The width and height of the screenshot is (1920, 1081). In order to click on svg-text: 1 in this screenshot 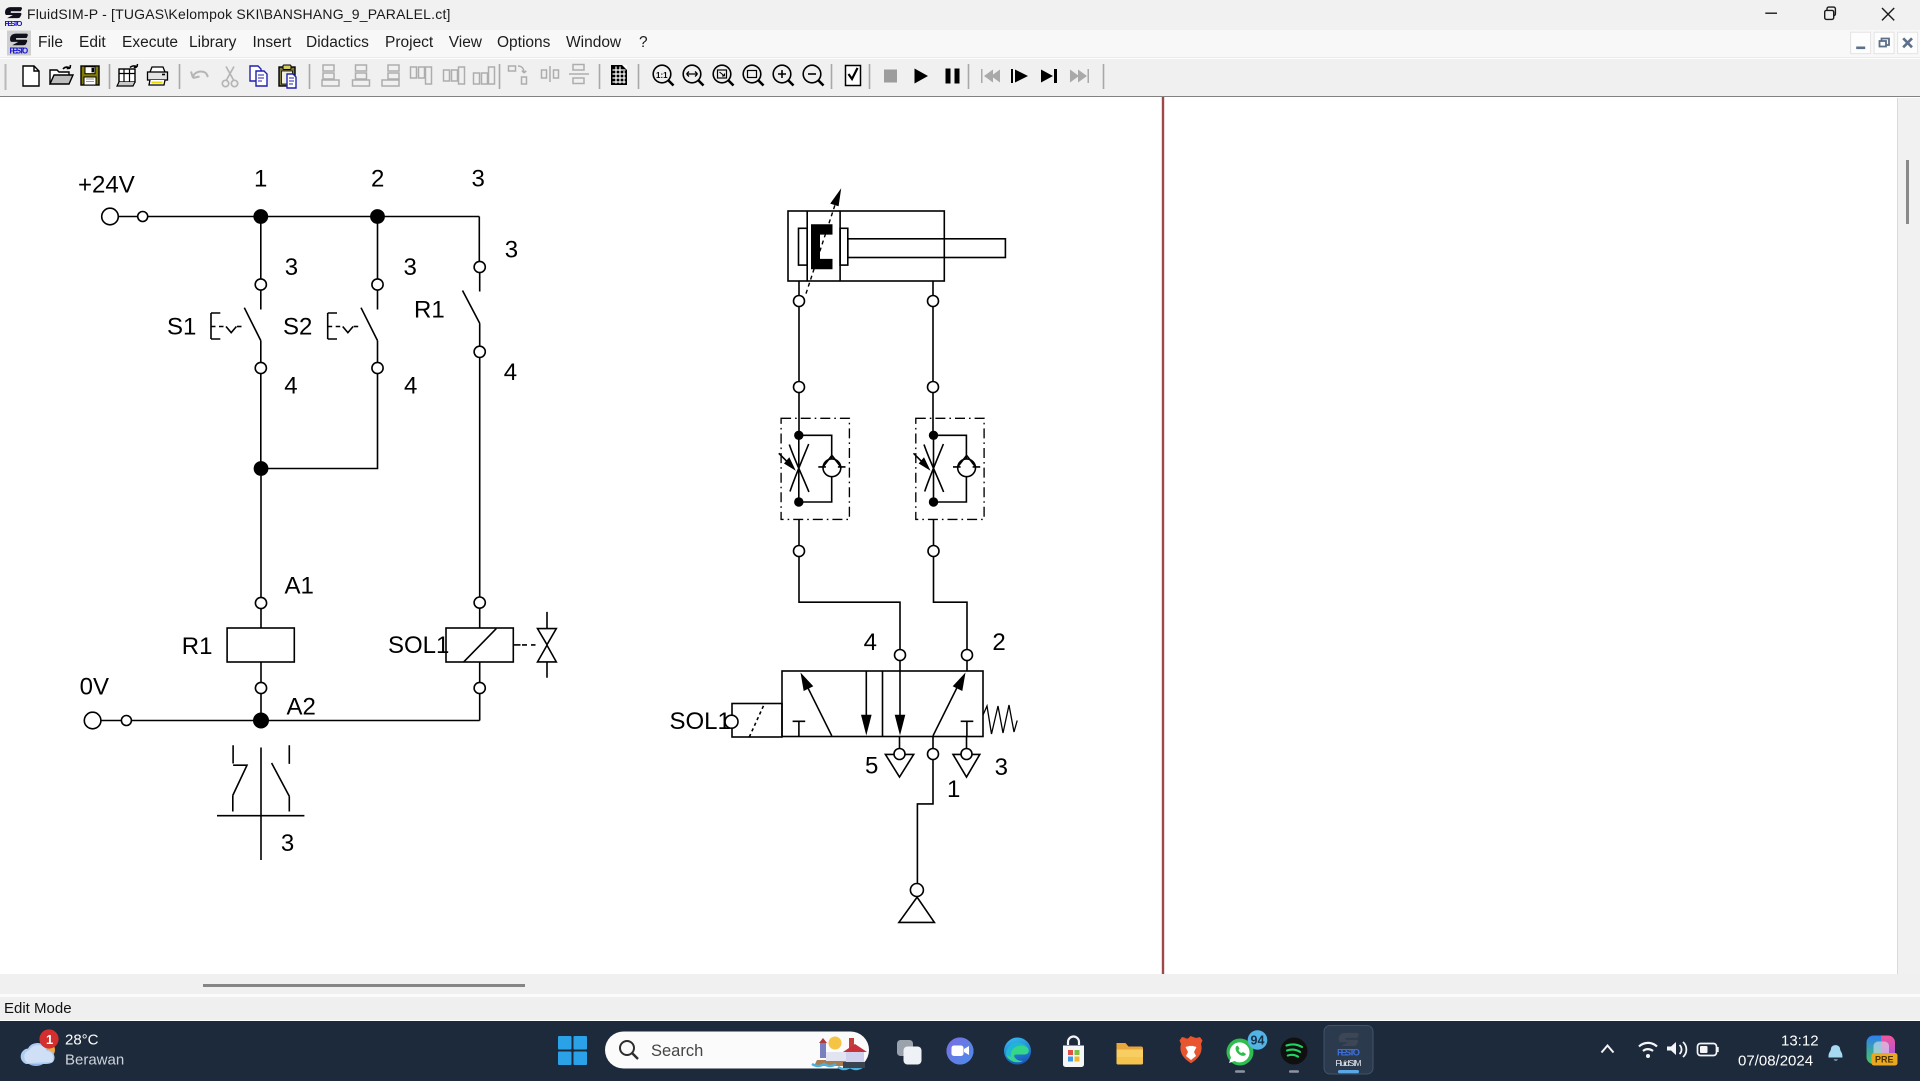, I will do `click(49, 1039)`.